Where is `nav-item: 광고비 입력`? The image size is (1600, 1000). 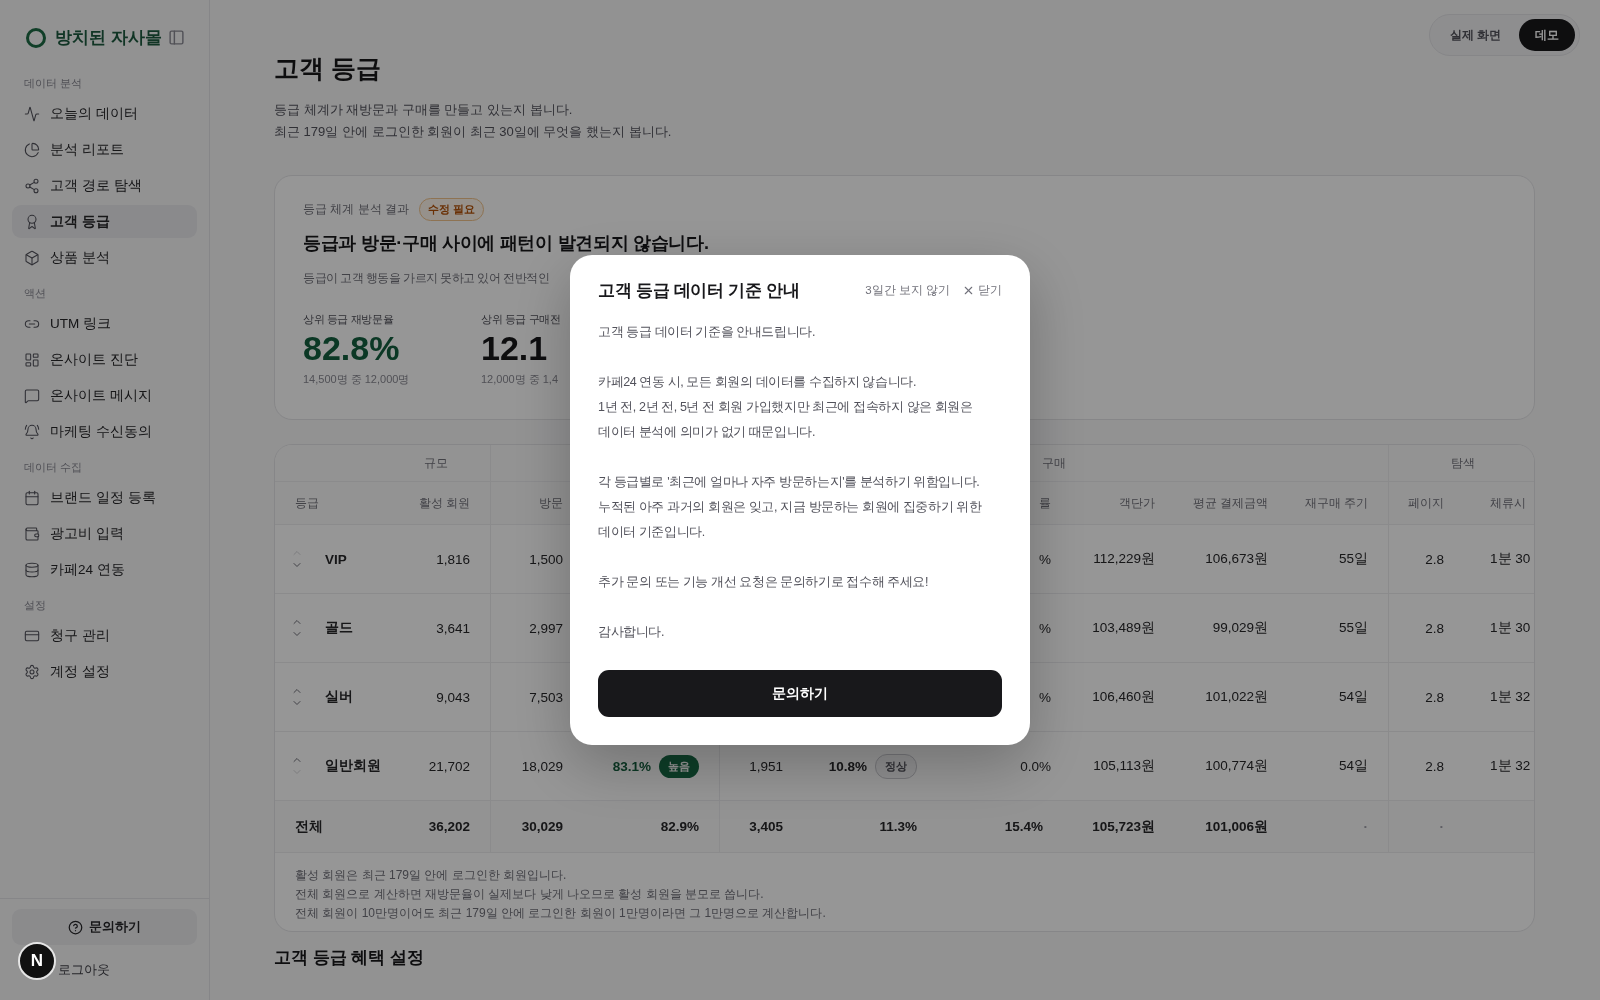
nav-item: 광고비 입력 is located at coordinates (104, 533).